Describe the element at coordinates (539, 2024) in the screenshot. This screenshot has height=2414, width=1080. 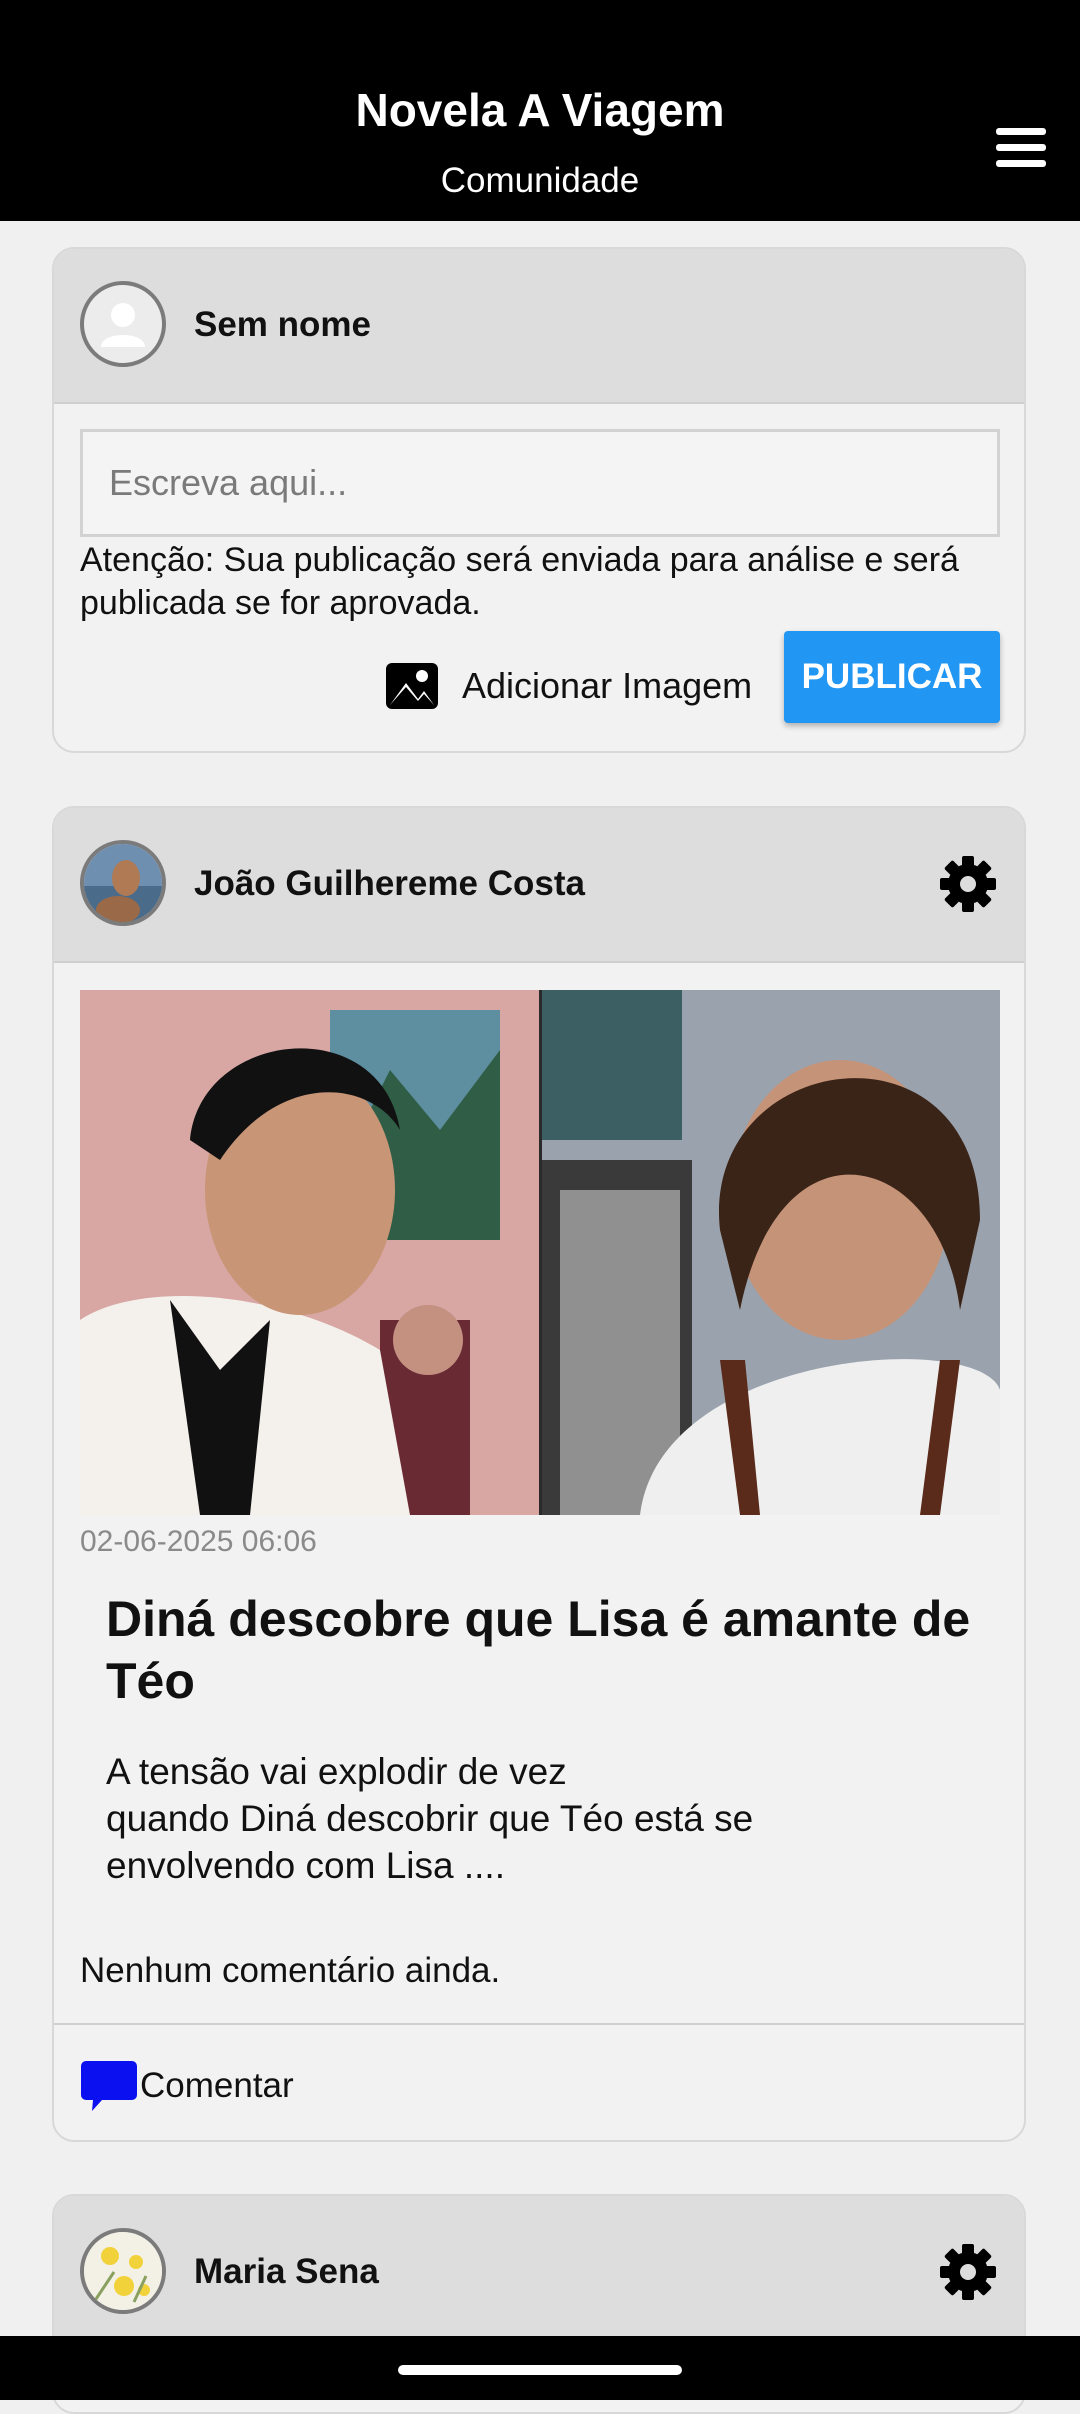
I see `divider` at that location.